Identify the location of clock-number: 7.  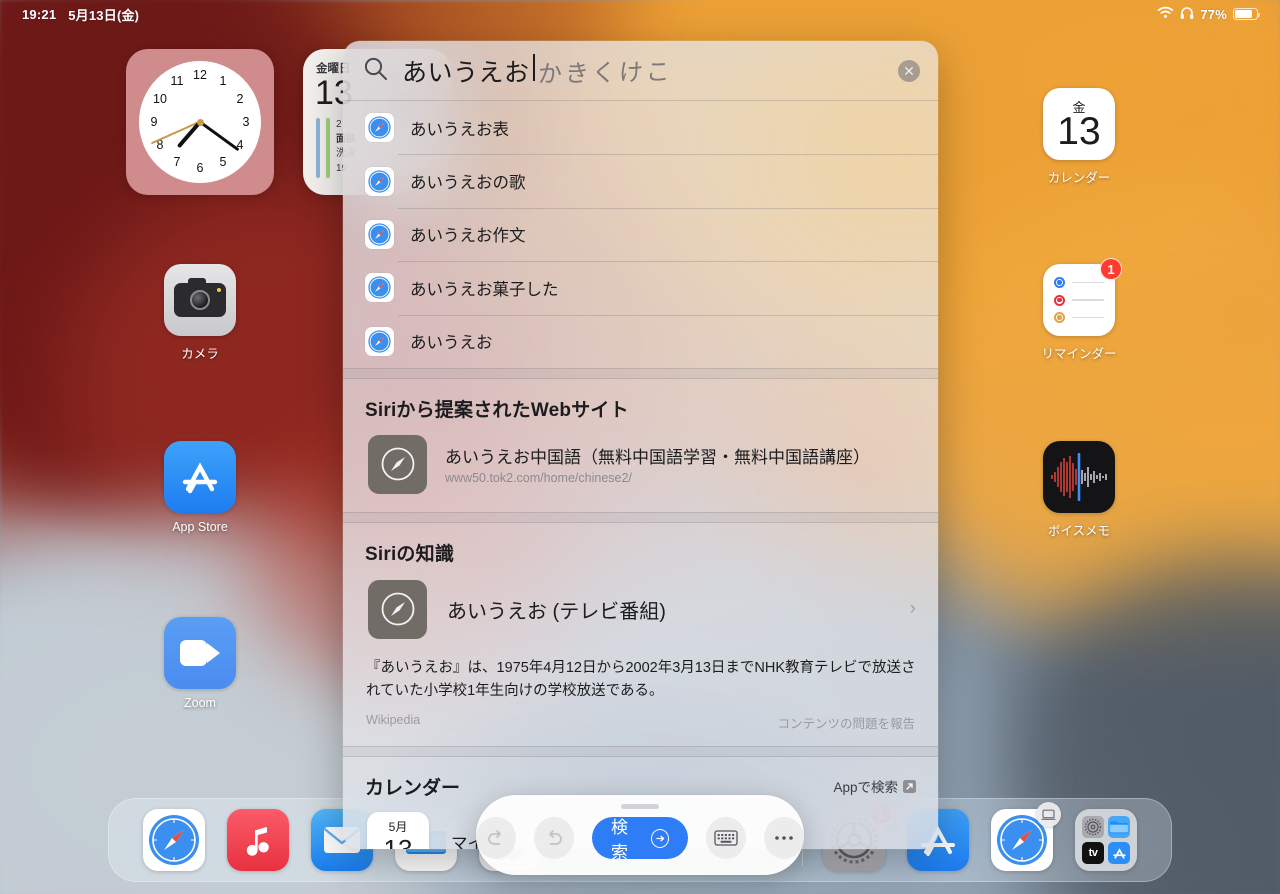
(177, 162).